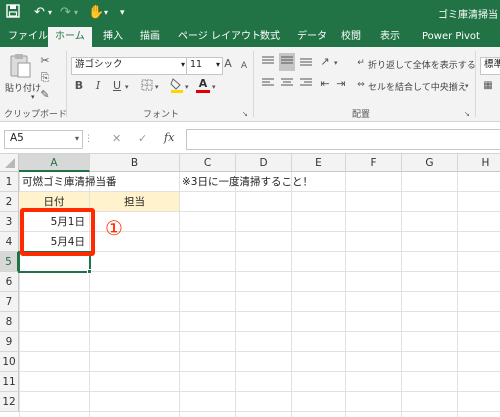 The height and width of the screenshot is (417, 500). Describe the element at coordinates (390, 36) in the screenshot. I see `tab-view: 表示` at that location.